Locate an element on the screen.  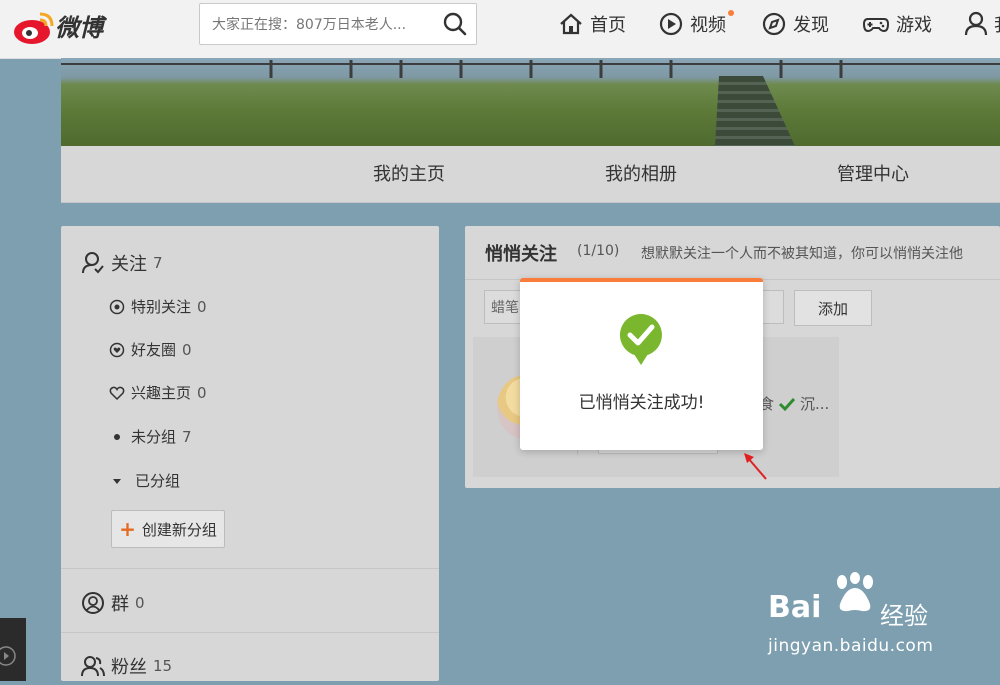
heart-circle-icon is located at coordinates (117, 349).